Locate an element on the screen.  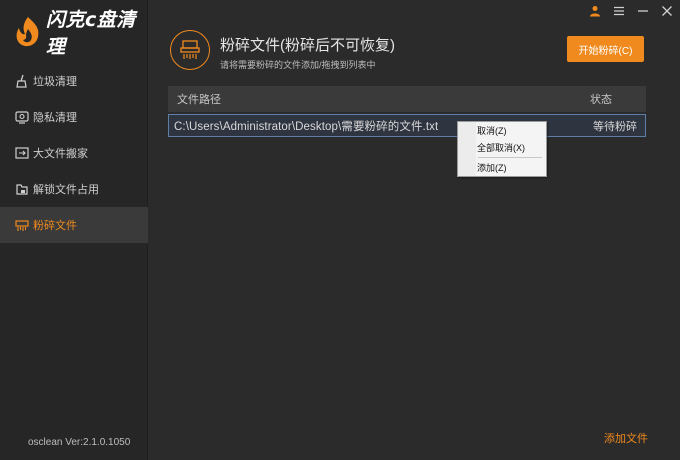
privacy-icon is located at coordinates (22, 117).